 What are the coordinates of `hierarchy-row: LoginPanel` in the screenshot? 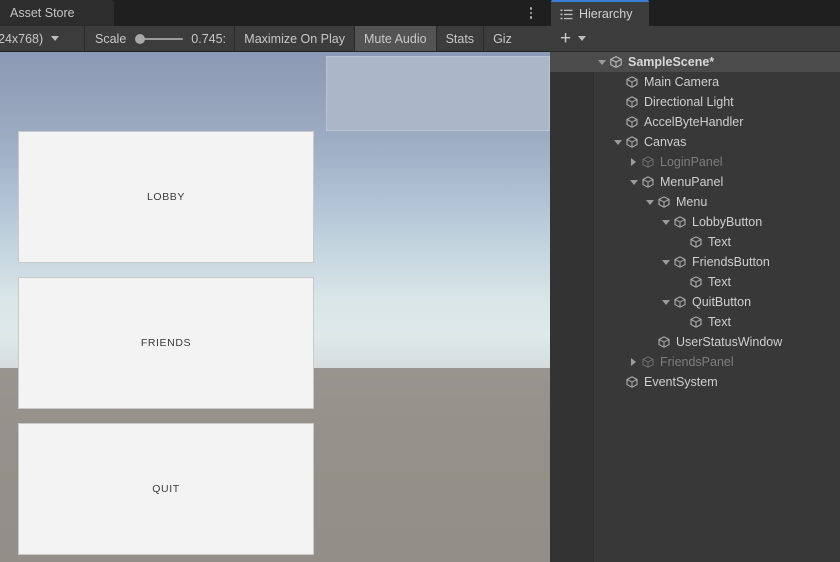 It's located at (695, 162).